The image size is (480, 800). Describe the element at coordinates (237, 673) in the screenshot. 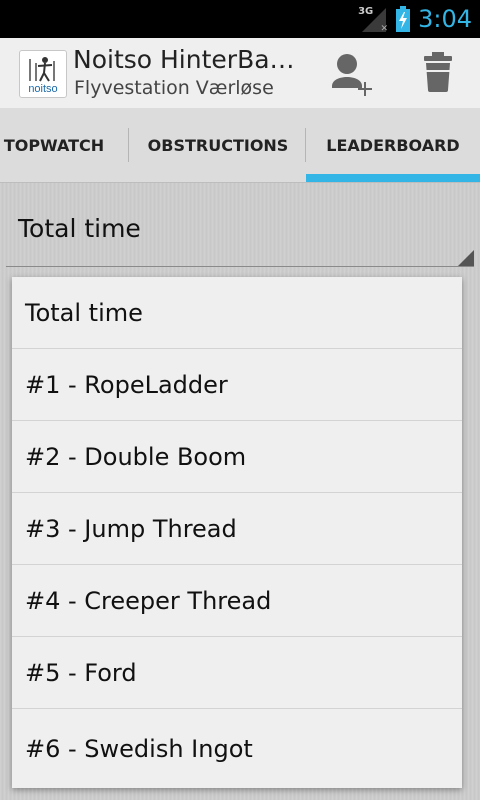

I see `dropdown-option: #5 - Ford` at that location.